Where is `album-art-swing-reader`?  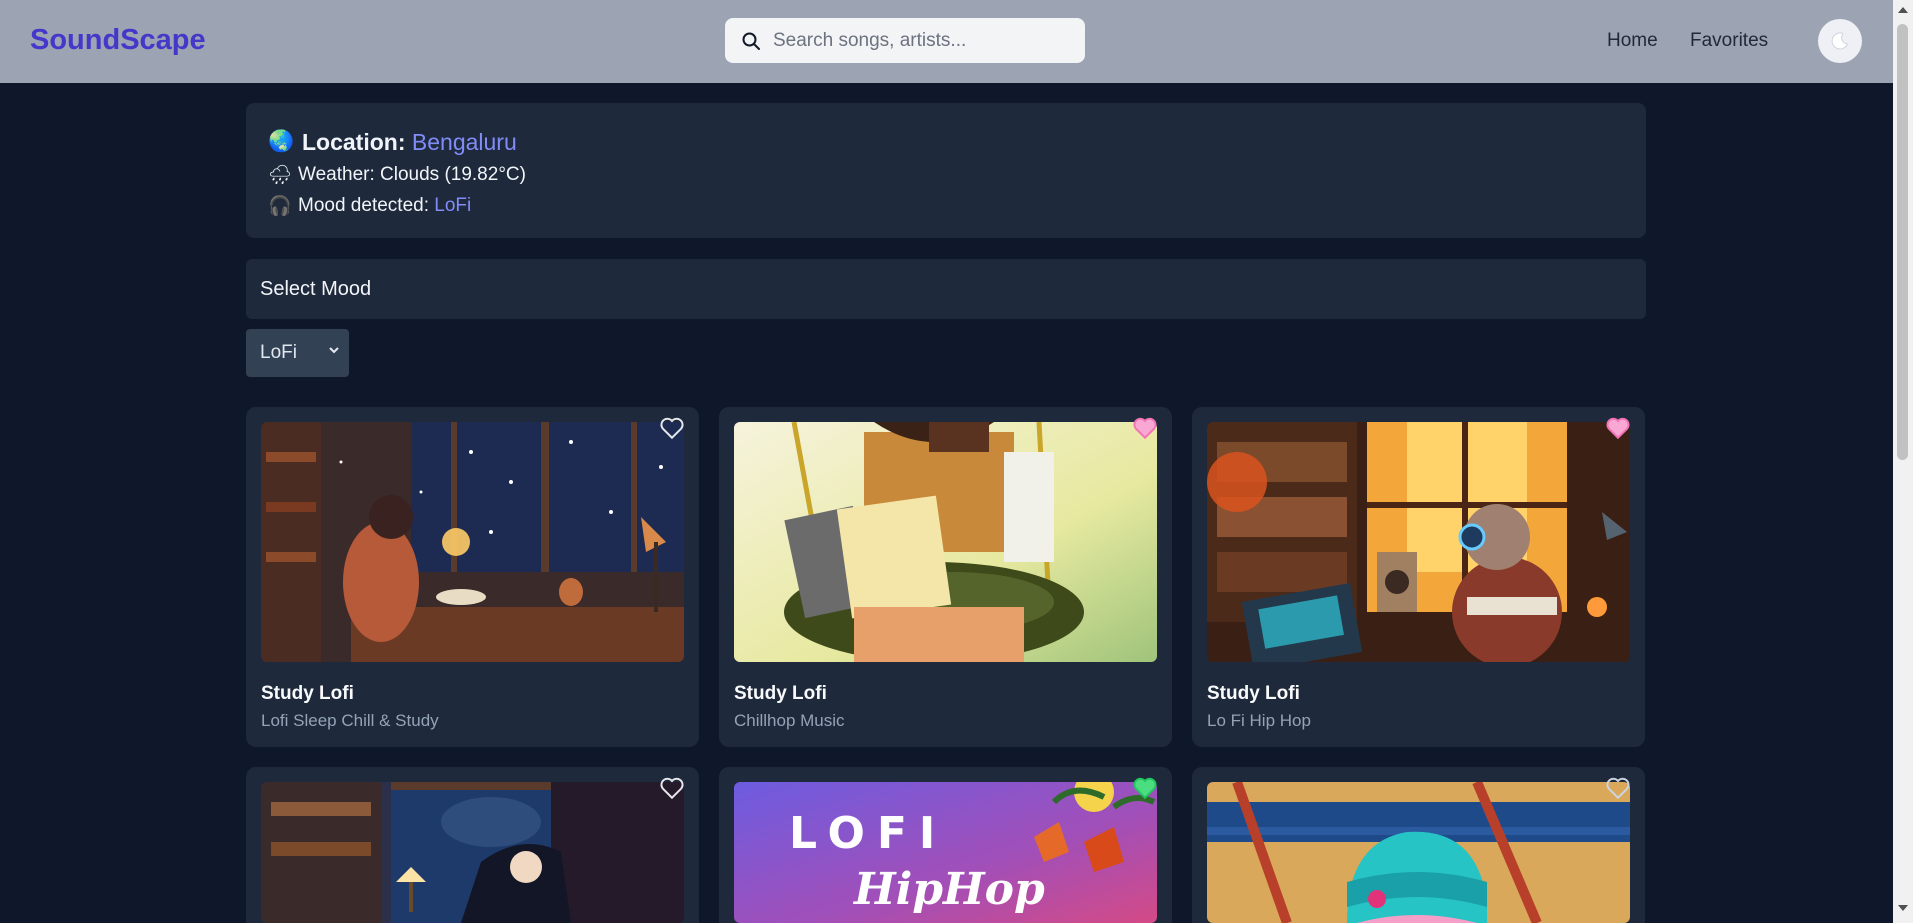 album-art-swing-reader is located at coordinates (945, 542).